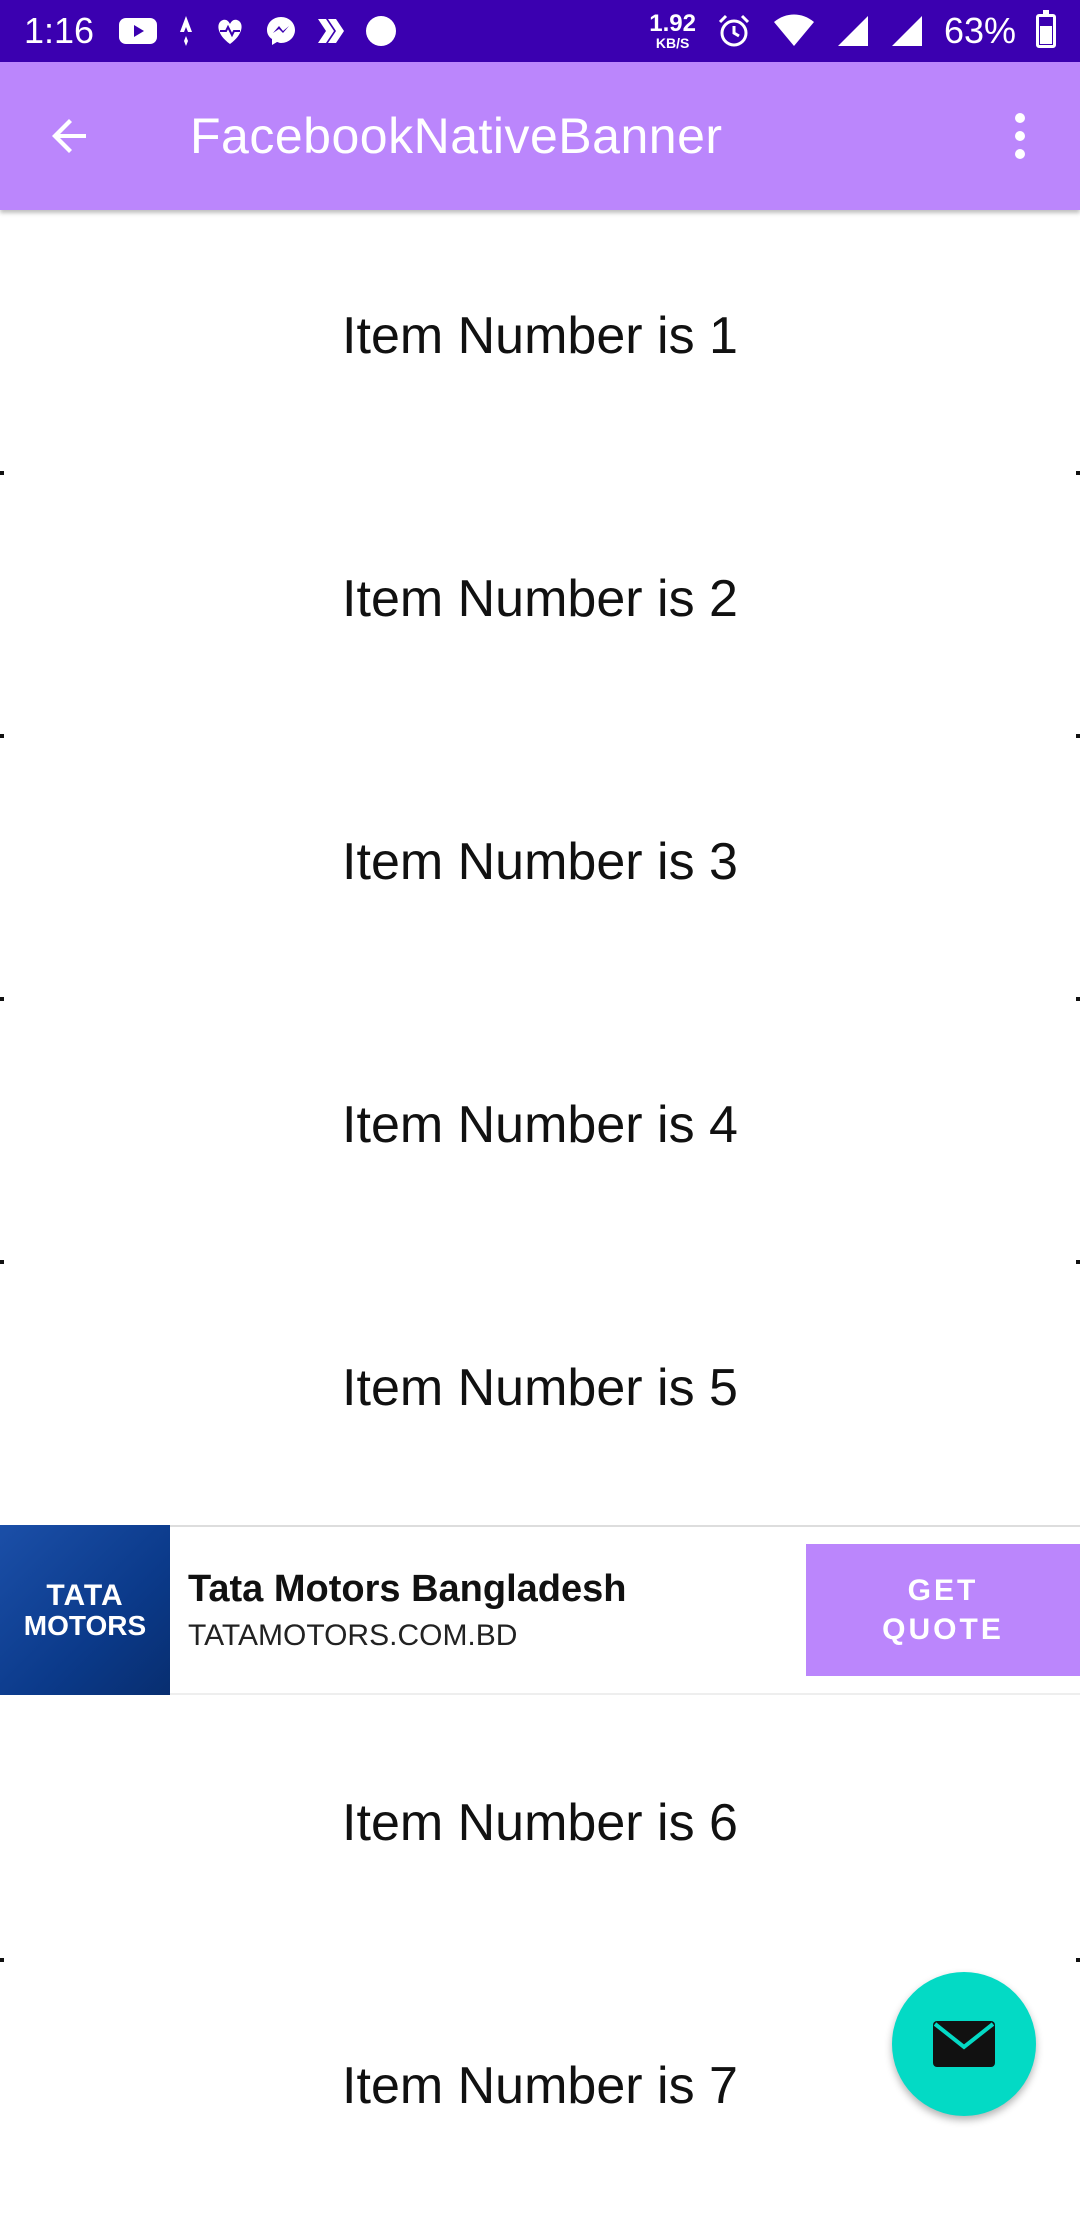  What do you see at coordinates (230, 31) in the screenshot?
I see `health-icon` at bounding box center [230, 31].